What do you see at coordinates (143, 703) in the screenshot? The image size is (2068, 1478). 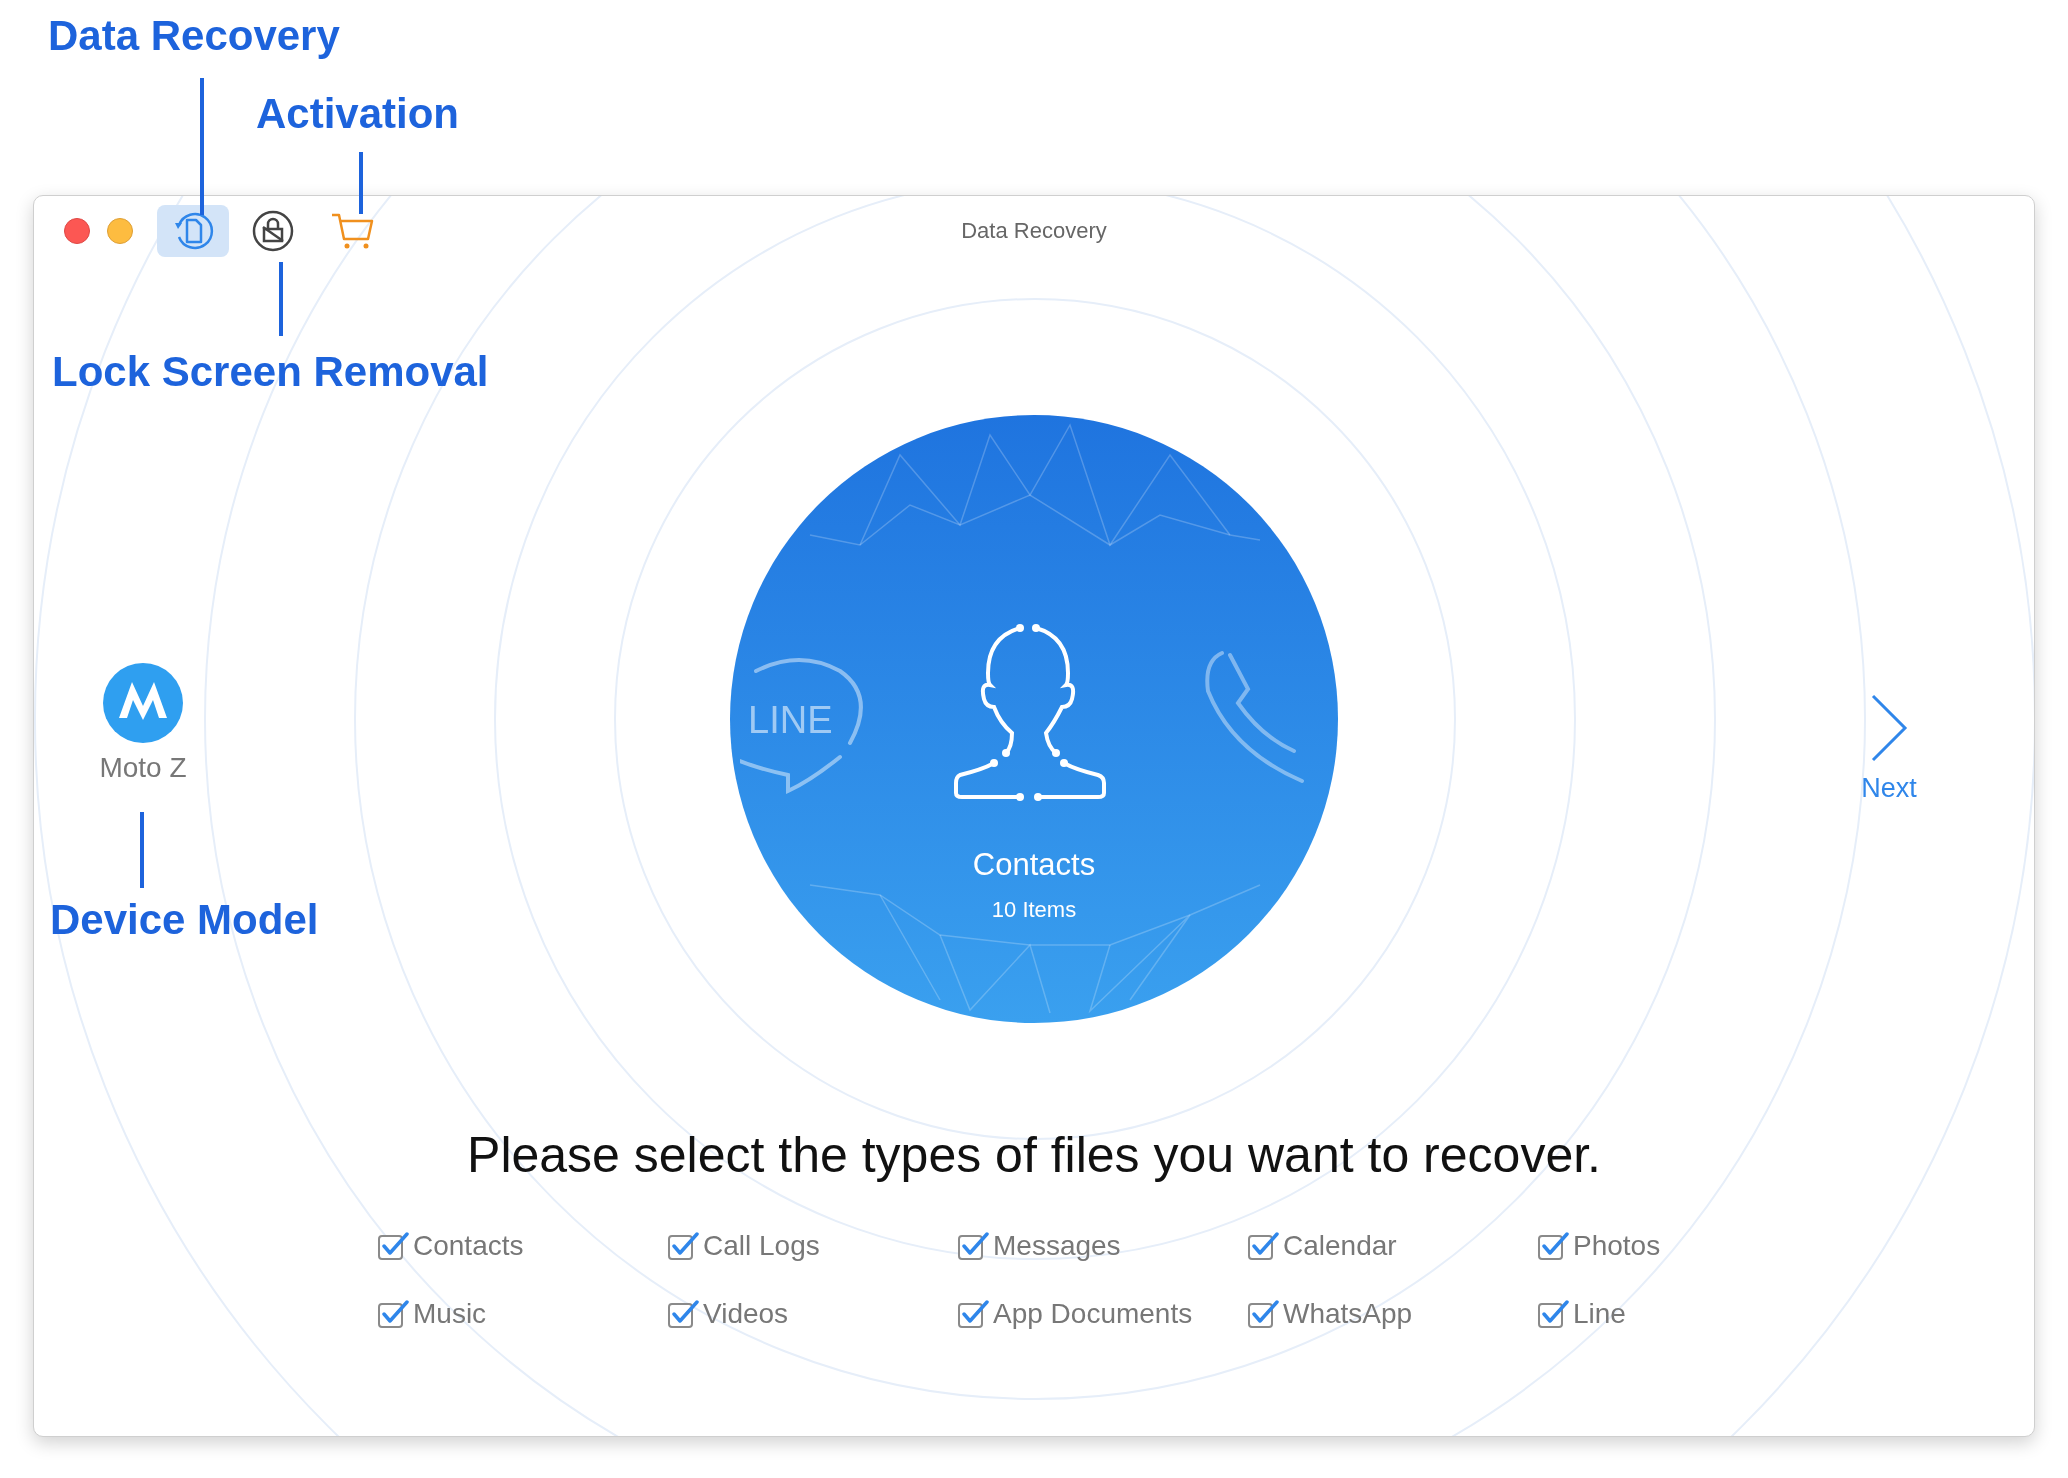 I see `device-logo-icon` at bounding box center [143, 703].